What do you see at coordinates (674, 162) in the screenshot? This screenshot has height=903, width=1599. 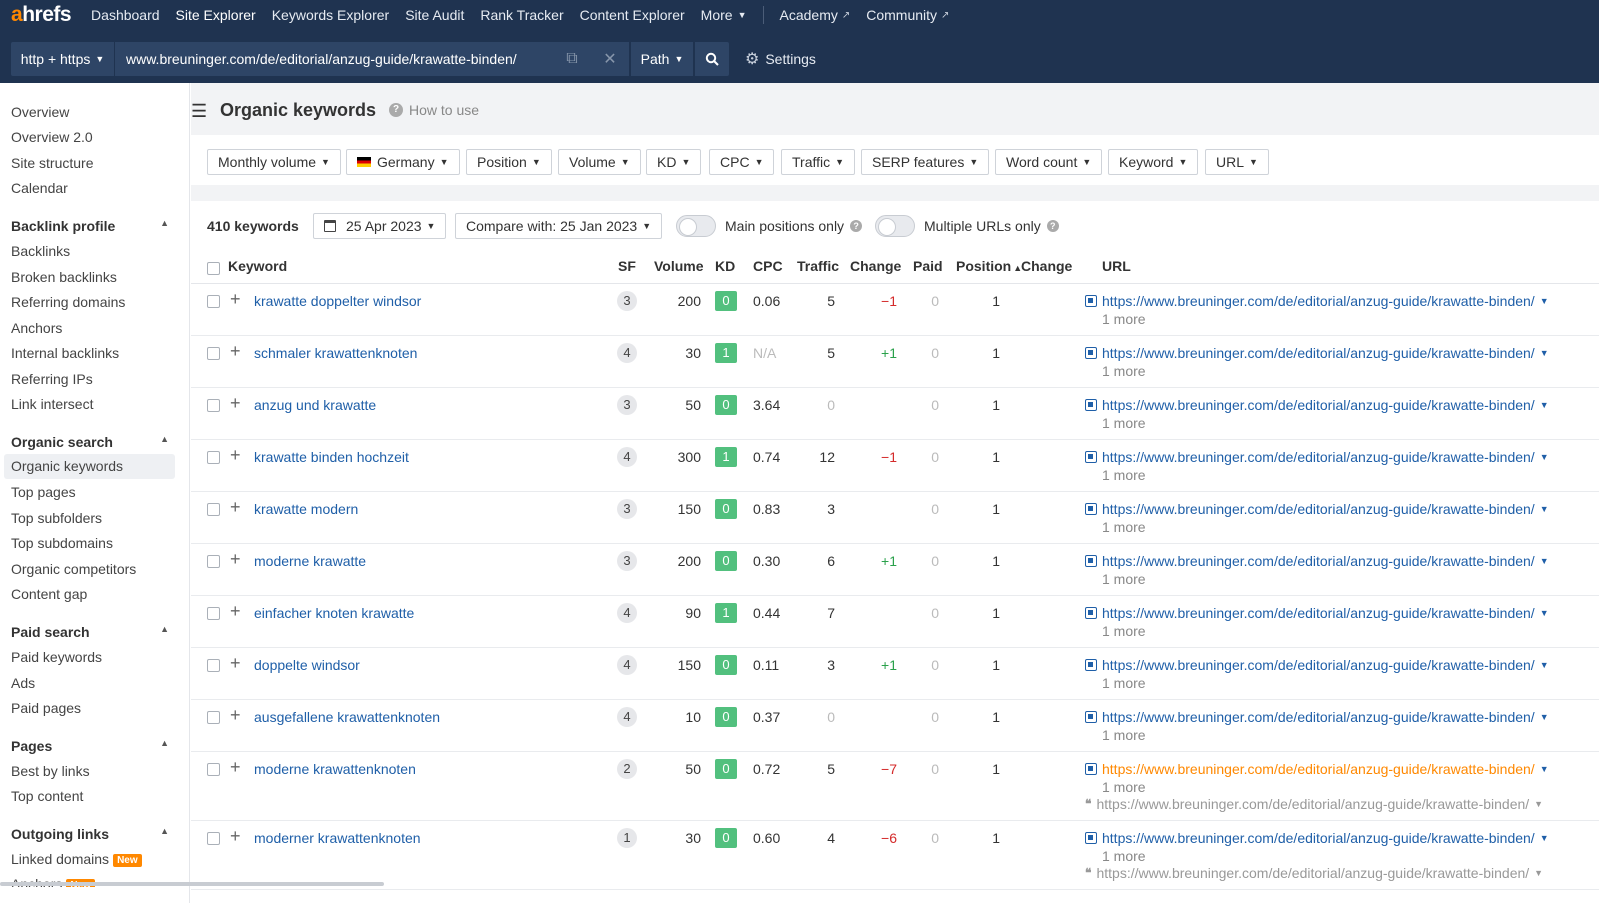 I see `filter-kd: KD ▼` at bounding box center [674, 162].